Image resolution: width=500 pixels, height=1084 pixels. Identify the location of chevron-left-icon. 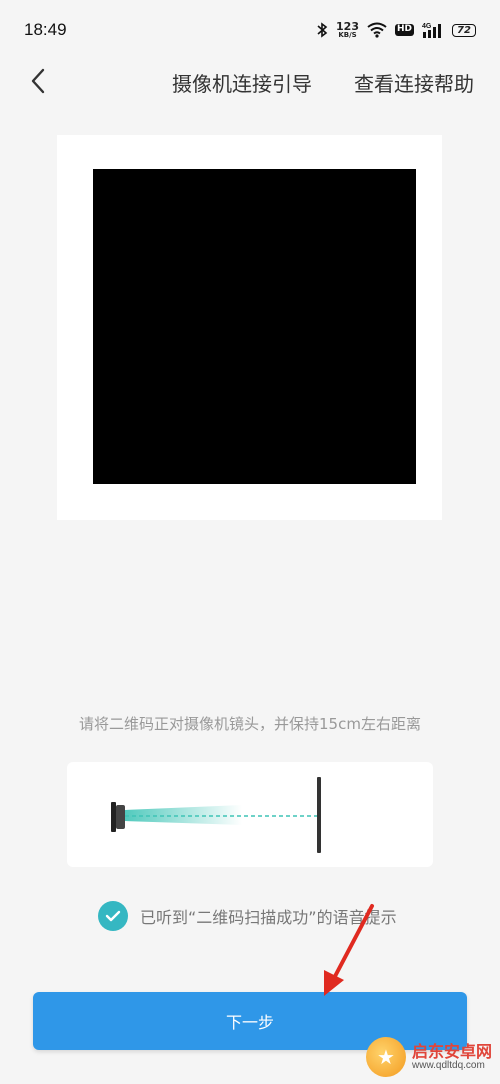
(38, 81).